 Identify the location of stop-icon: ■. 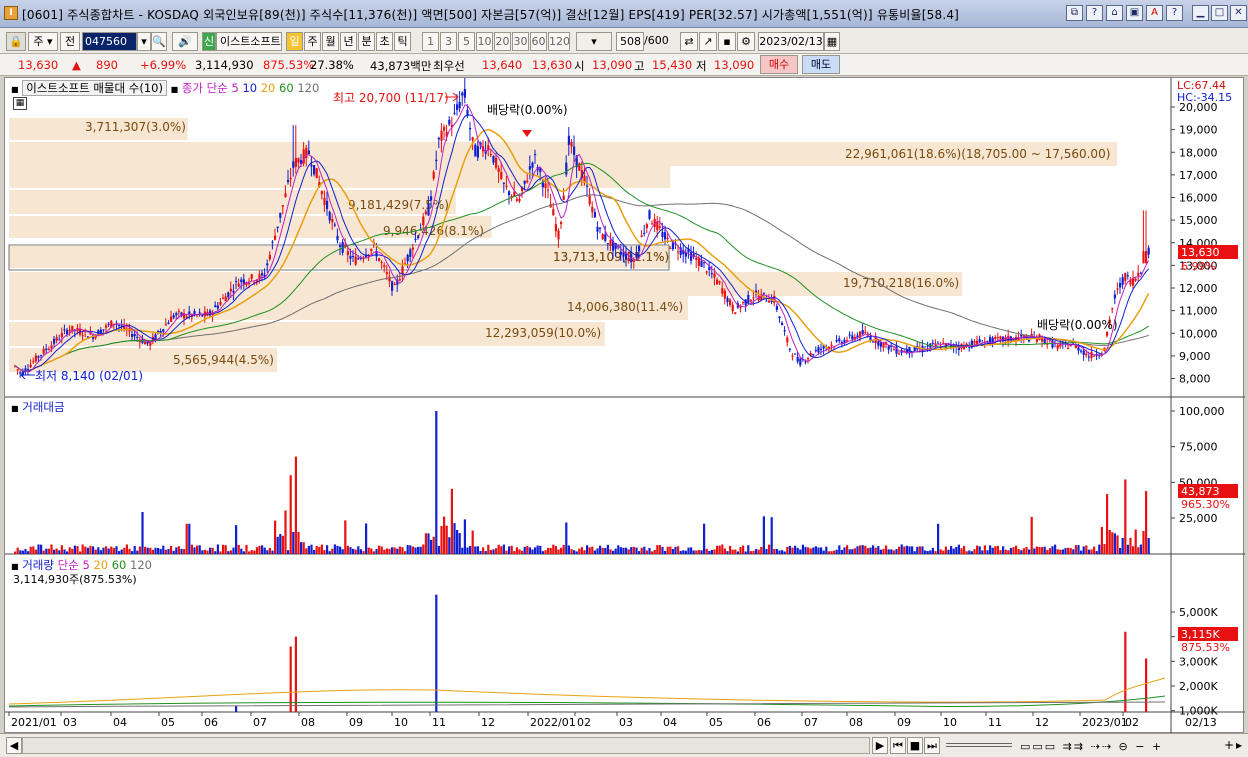
(915, 745).